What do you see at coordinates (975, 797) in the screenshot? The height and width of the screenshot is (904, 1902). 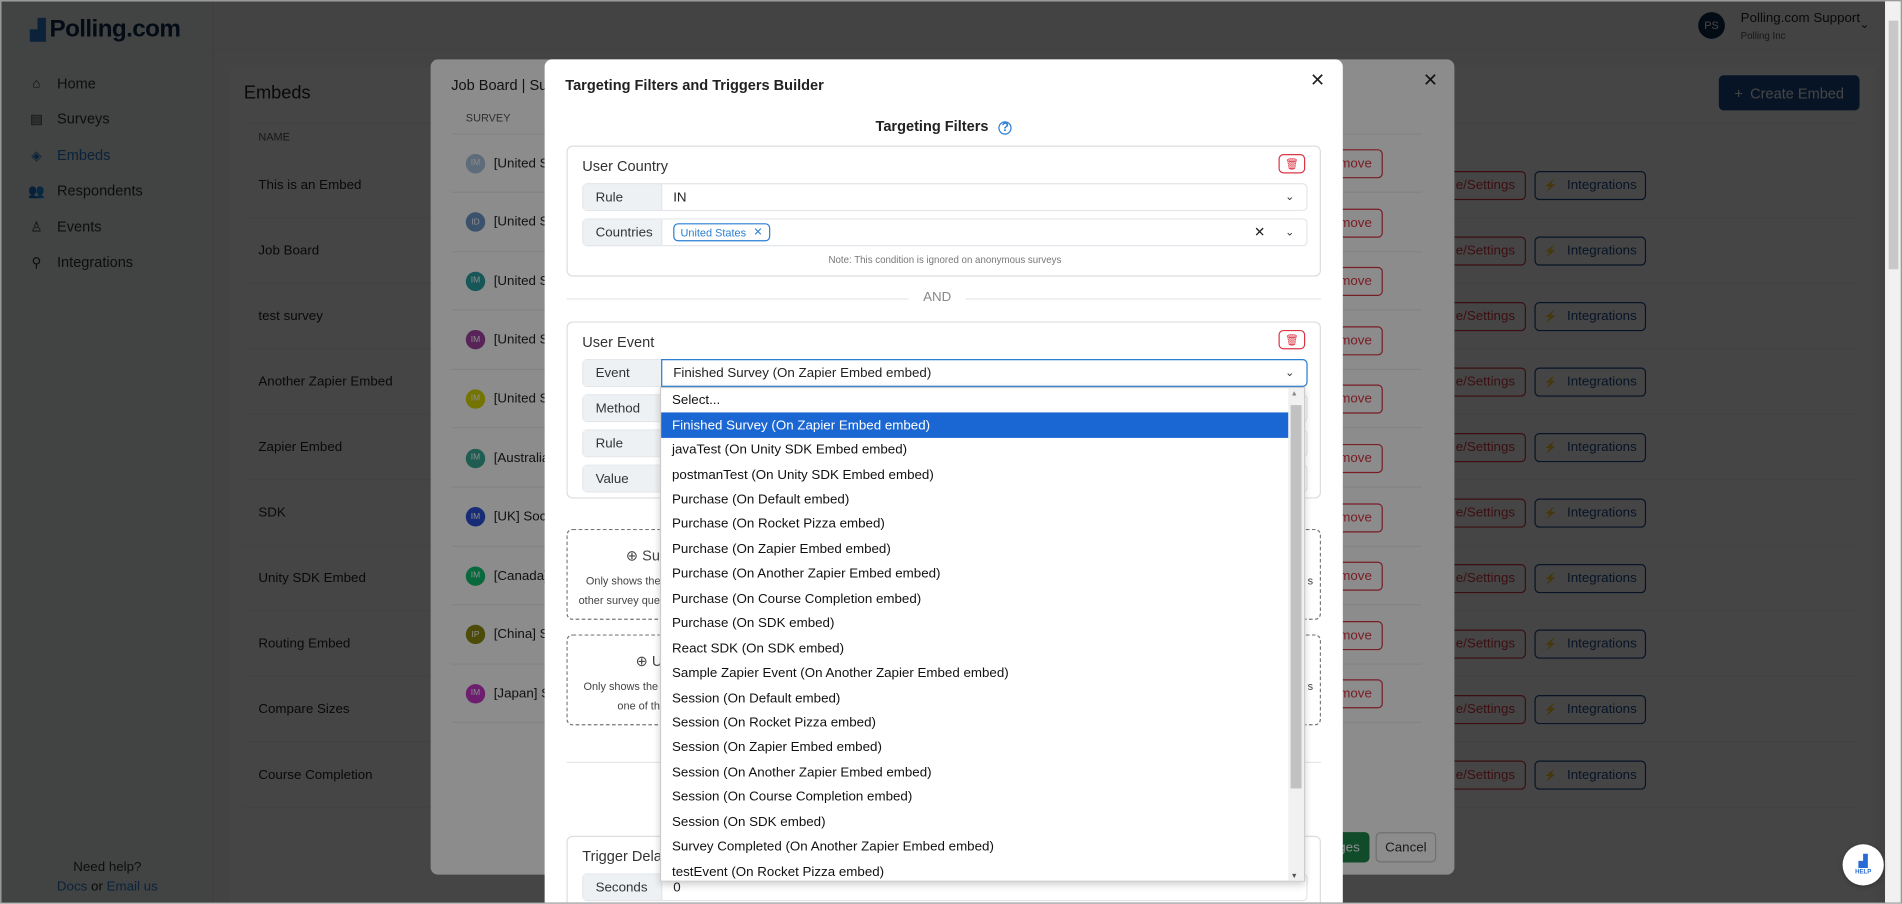 I see `dropdown-option: Session (On Course Completion embed)` at bounding box center [975, 797].